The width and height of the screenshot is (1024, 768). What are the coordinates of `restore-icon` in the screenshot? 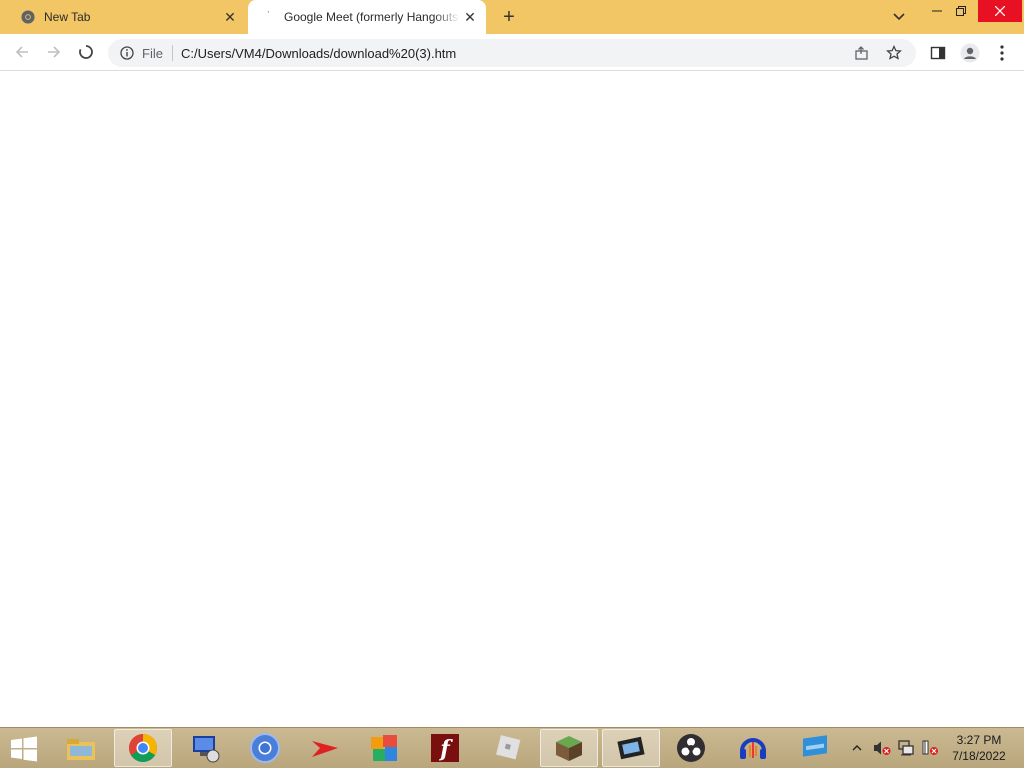 It's located at (961, 11).